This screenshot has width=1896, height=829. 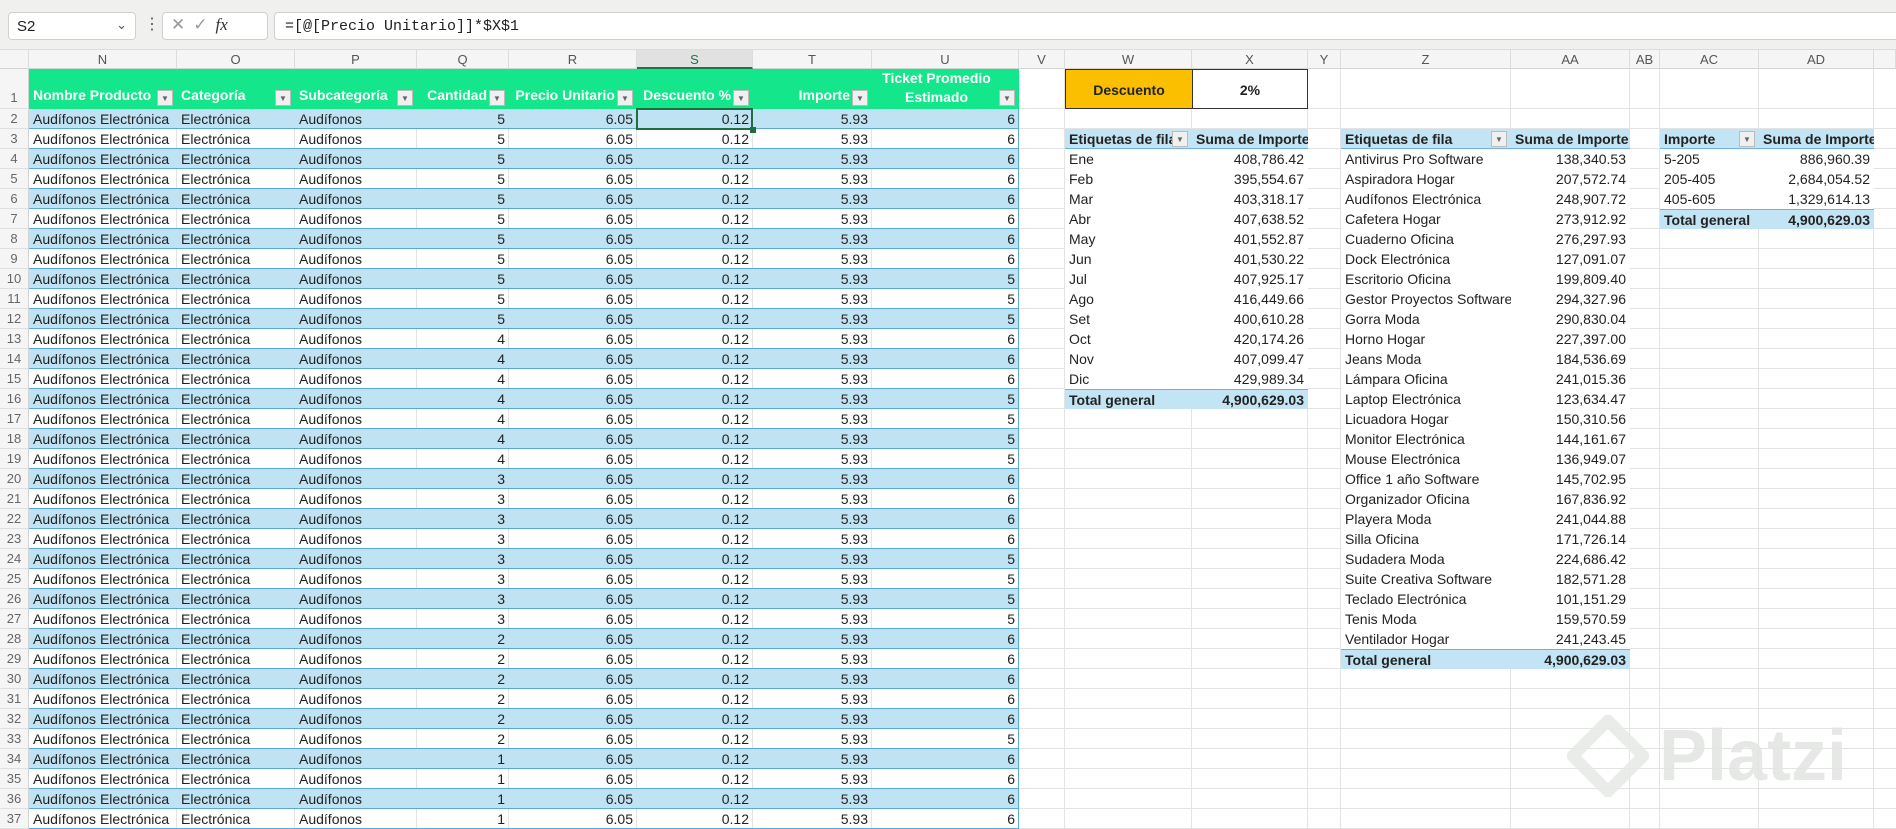 I want to click on pivot-row-label: Dic, so click(x=1128, y=379).